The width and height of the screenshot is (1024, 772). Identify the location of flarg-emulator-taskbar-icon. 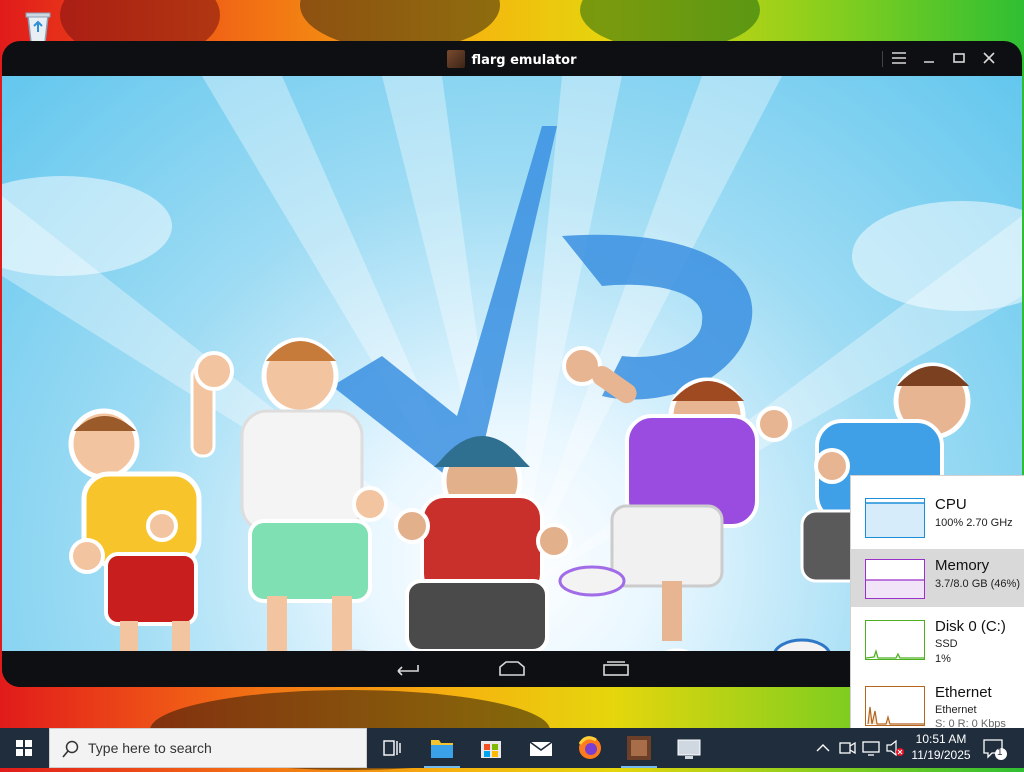
(639, 750).